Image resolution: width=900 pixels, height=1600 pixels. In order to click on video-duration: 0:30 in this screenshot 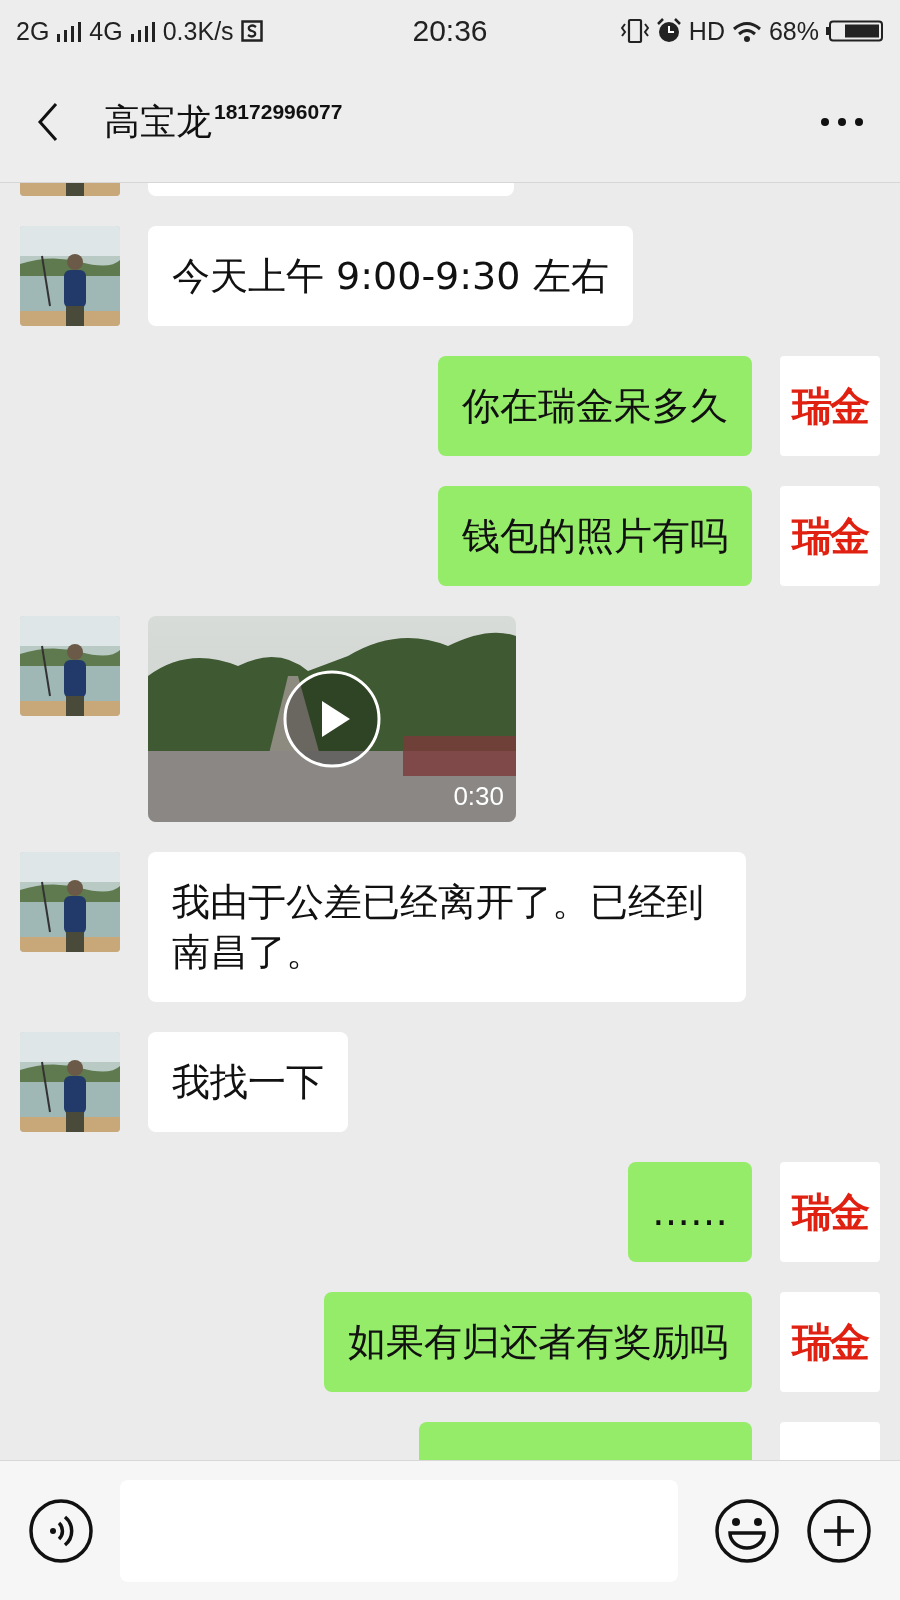, I will do `click(478, 796)`.